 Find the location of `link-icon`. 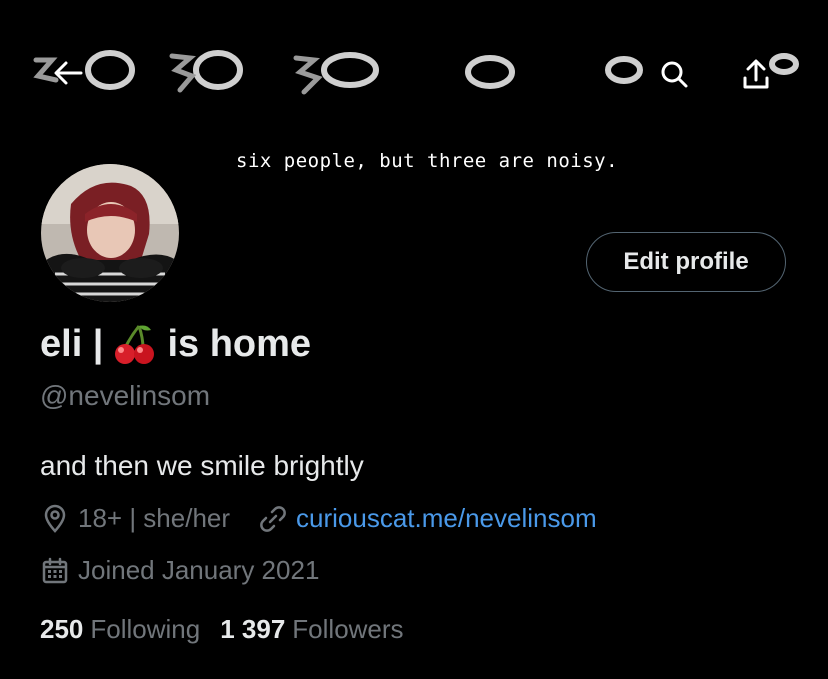

link-icon is located at coordinates (273, 518).